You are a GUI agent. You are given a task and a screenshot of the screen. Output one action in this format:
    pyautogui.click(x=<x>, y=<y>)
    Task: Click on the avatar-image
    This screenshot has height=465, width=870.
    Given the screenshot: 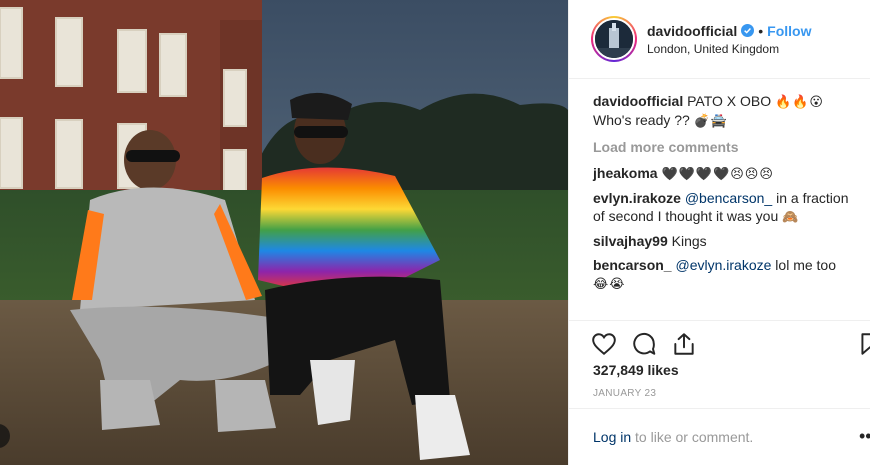 What is the action you would take?
    pyautogui.click(x=614, y=39)
    